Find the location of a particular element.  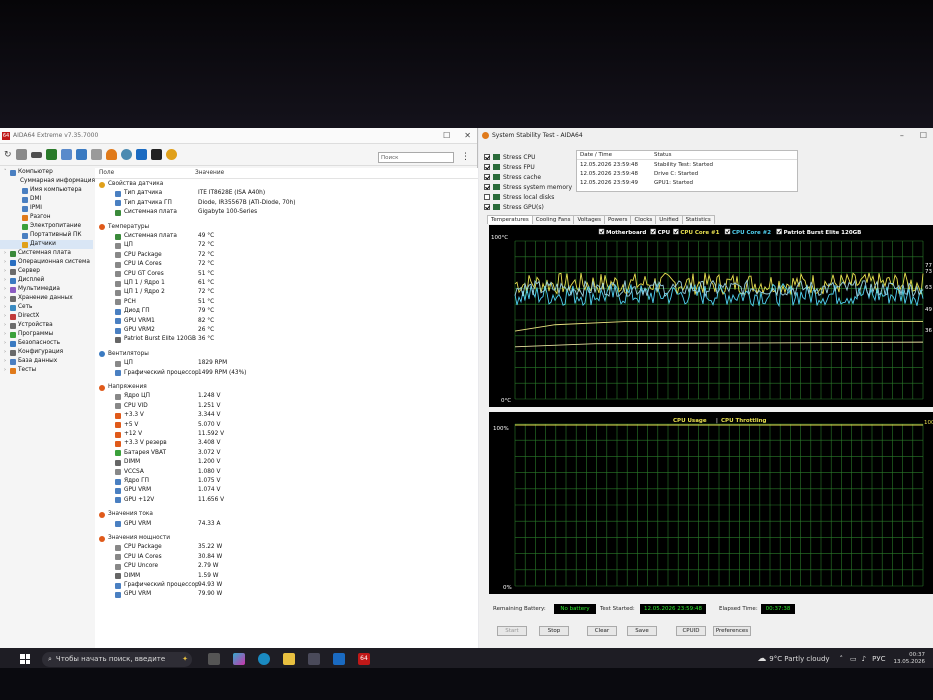

sensor-row: ЦП 72 °C is located at coordinates (286, 245).